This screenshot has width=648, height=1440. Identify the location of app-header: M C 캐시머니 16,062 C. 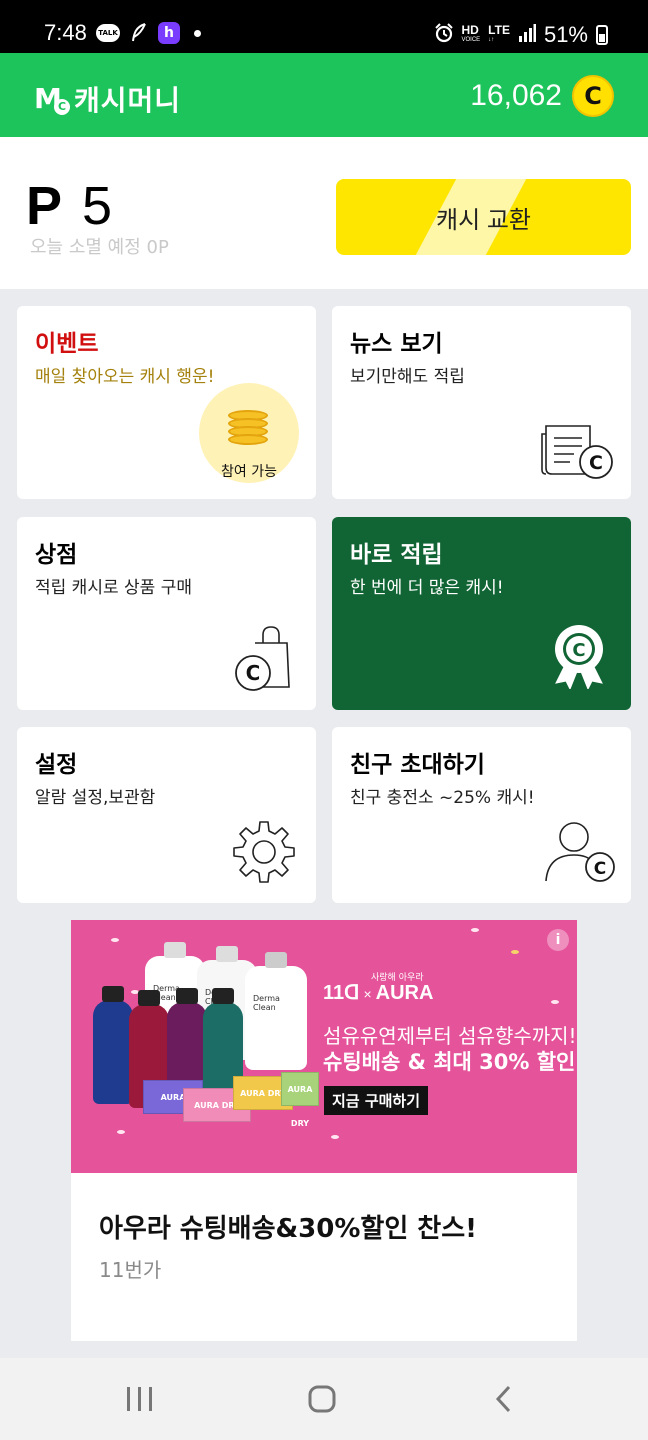
(324, 95).